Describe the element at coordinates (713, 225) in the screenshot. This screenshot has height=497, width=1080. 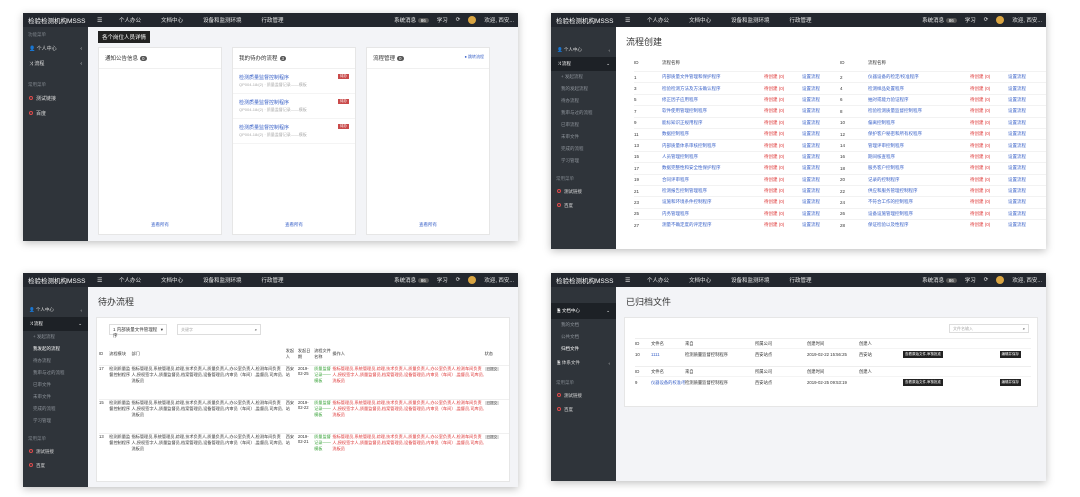
I see `process-name: 测量不确定度的评定程序` at that location.